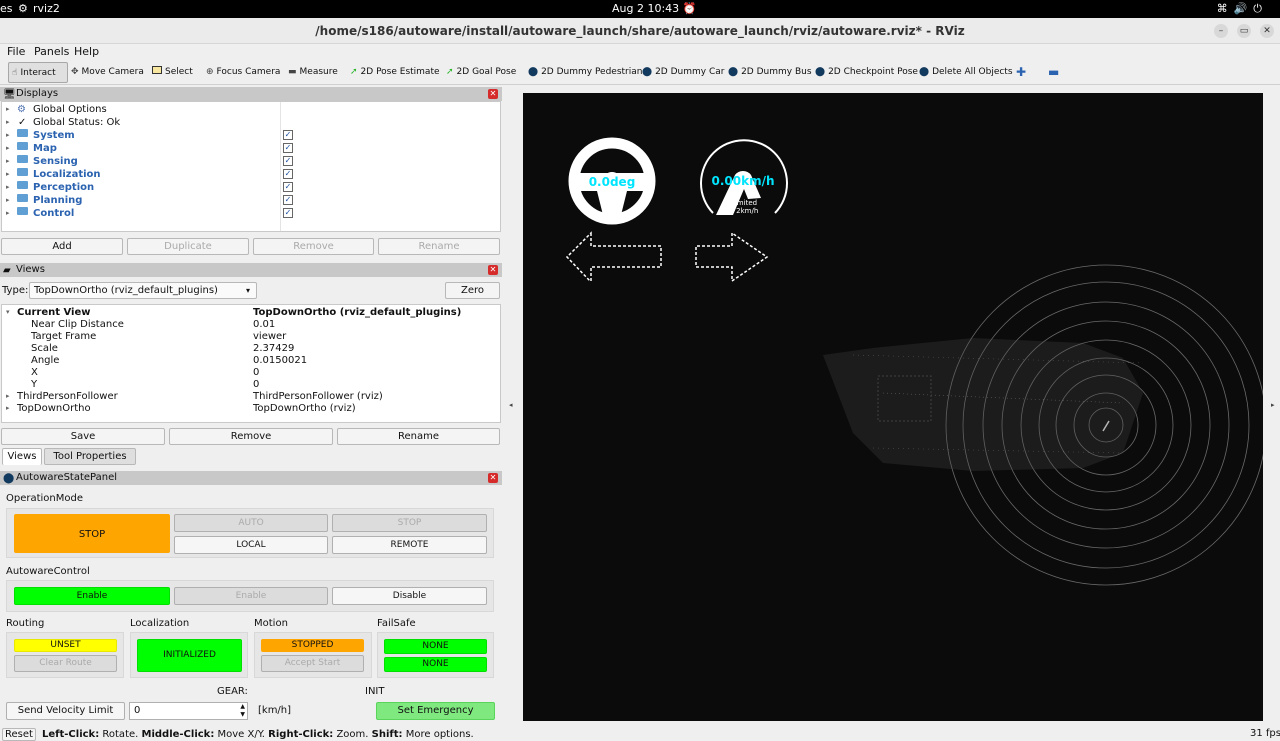 Image resolution: width=1280 pixels, height=741 pixels. I want to click on menu-panels: Panels, so click(51, 51).